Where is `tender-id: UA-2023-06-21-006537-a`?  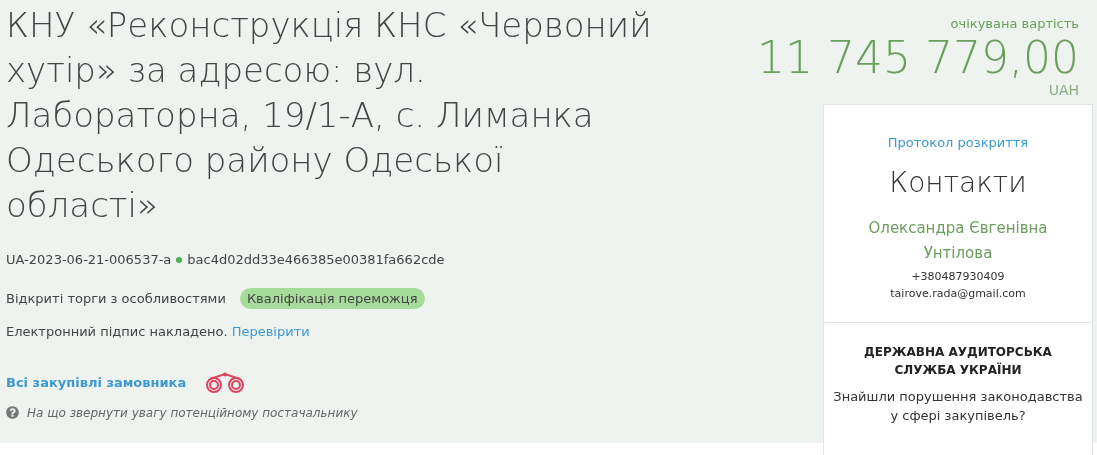
tender-id: UA-2023-06-21-006537-a is located at coordinates (89, 260).